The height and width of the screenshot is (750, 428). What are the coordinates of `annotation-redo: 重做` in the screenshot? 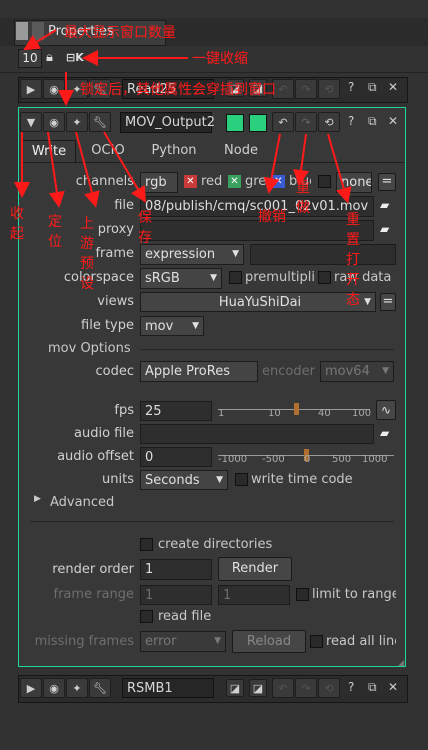 It's located at (303, 198).